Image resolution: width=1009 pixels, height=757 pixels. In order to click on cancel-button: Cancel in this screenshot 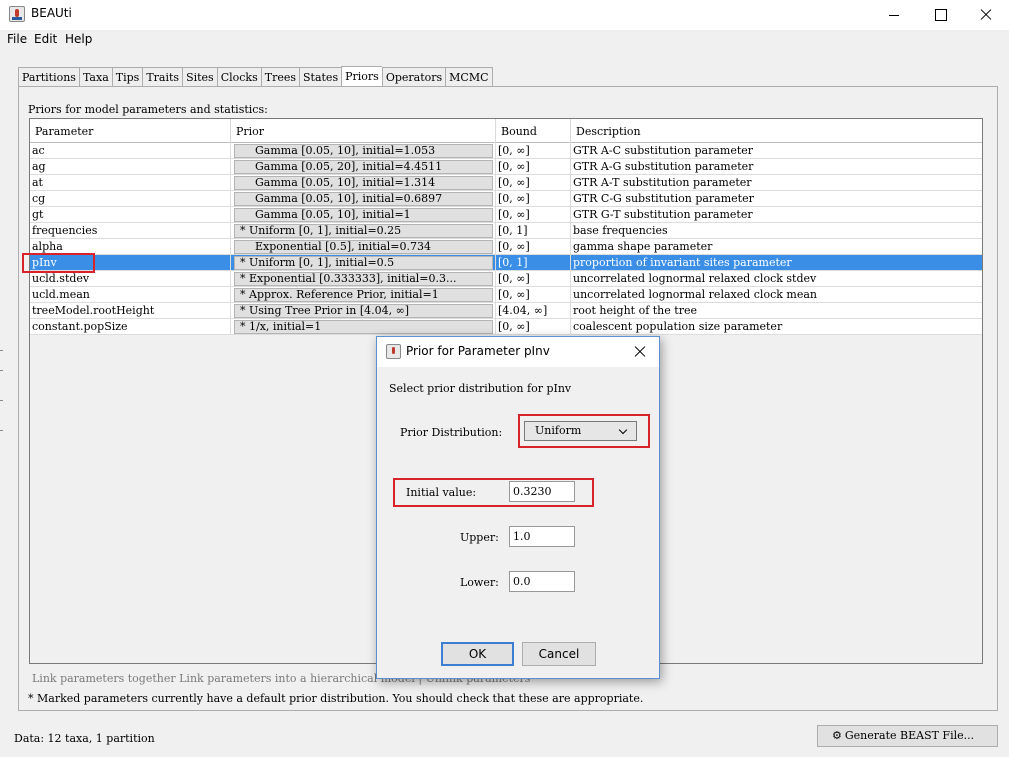, I will do `click(559, 654)`.